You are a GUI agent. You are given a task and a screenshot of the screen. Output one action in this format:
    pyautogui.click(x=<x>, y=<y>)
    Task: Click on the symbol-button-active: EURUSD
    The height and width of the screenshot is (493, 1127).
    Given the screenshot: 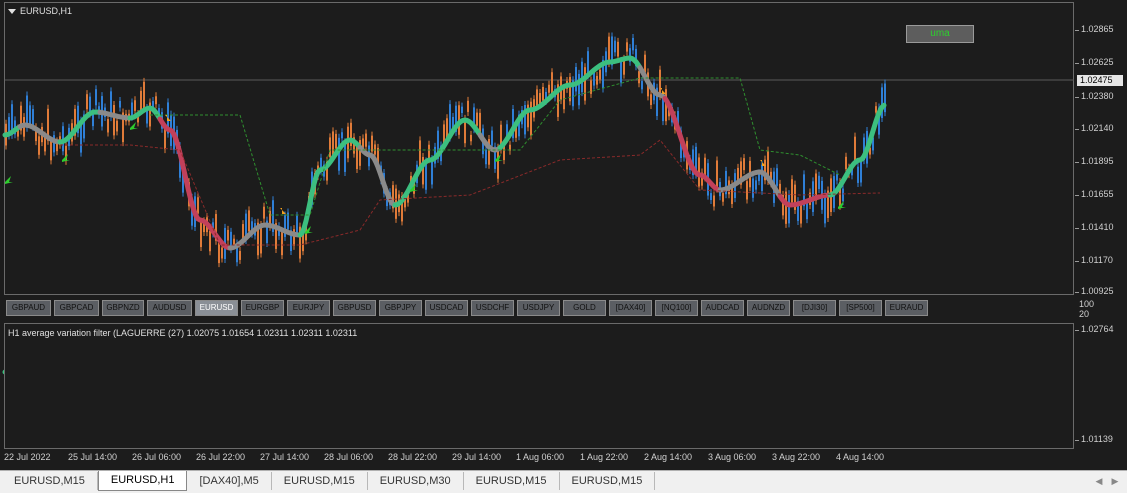 What is the action you would take?
    pyautogui.click(x=216, y=308)
    